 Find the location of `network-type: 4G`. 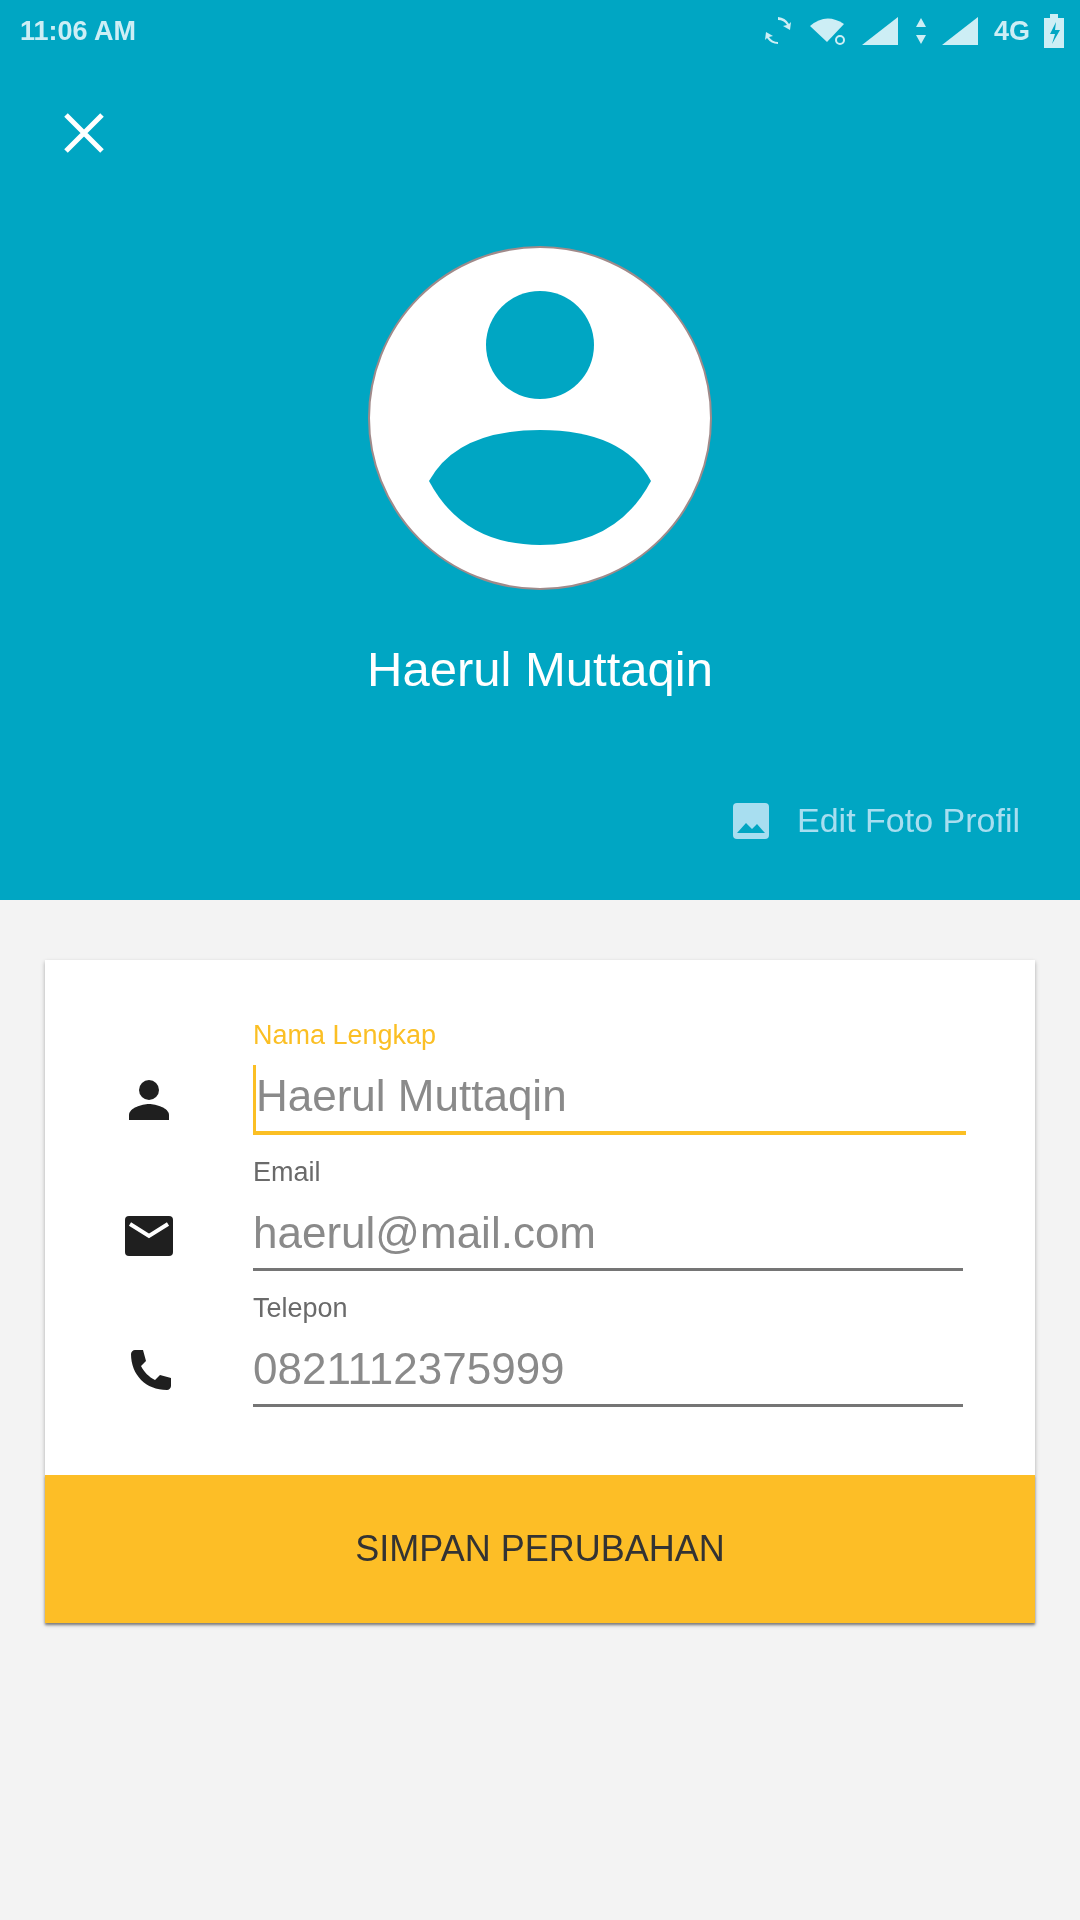

network-type: 4G is located at coordinates (1011, 31).